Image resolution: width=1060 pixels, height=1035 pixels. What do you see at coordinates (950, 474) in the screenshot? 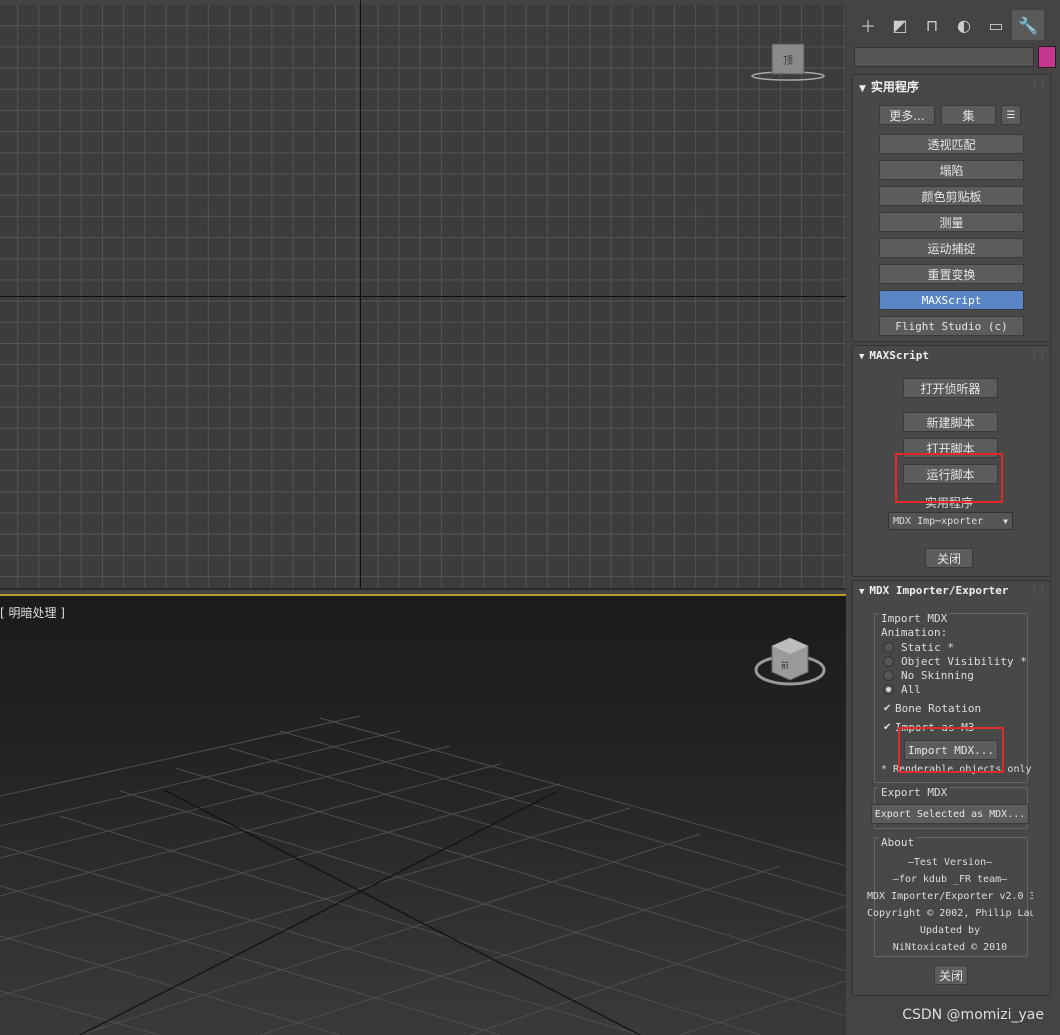
I see `run-script-button: 运行脚本` at bounding box center [950, 474].